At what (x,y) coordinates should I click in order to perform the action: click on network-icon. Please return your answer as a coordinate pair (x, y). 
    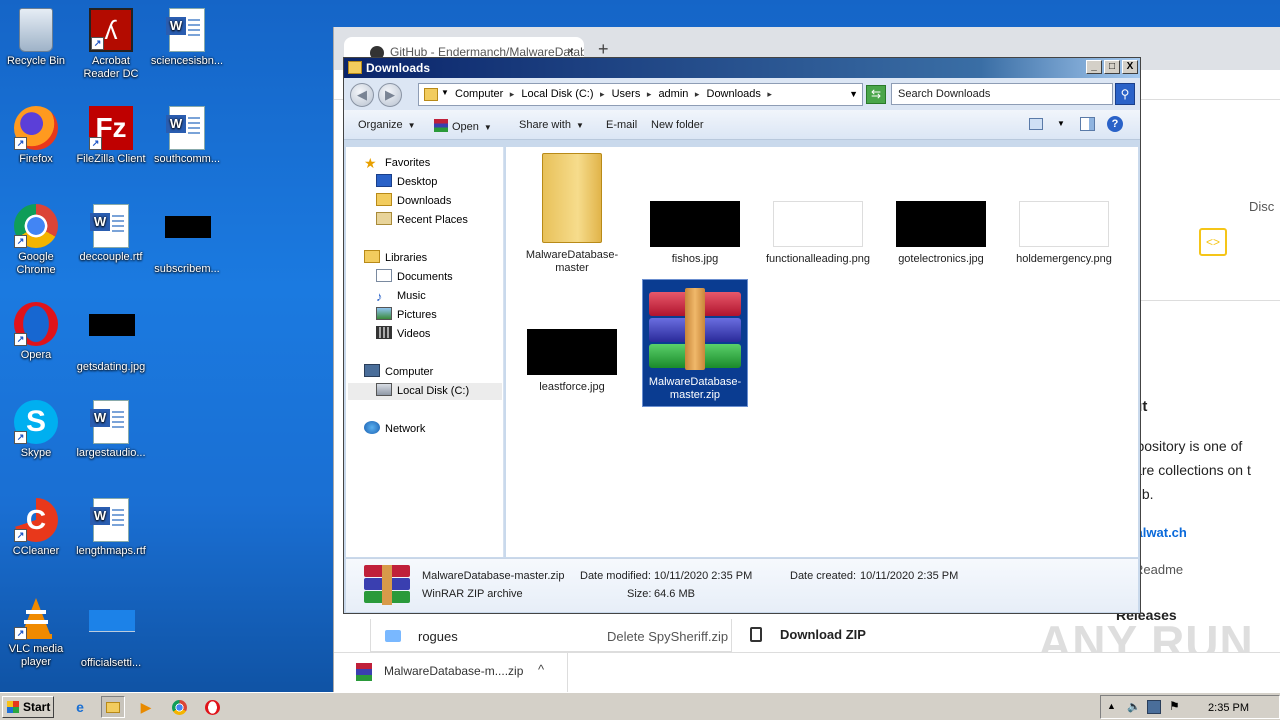
    Looking at the image, I should click on (372, 427).